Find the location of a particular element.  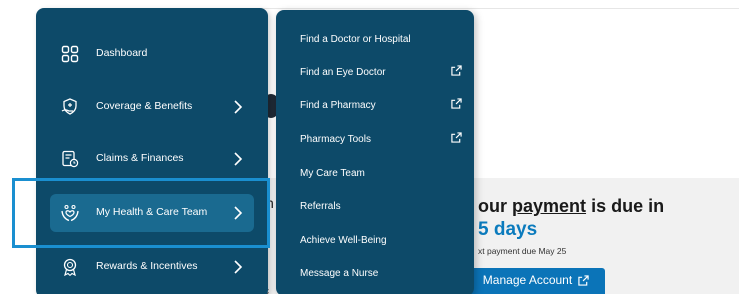

nav-item-rewards-incentives: Rewards & Incentives is located at coordinates (152, 267).